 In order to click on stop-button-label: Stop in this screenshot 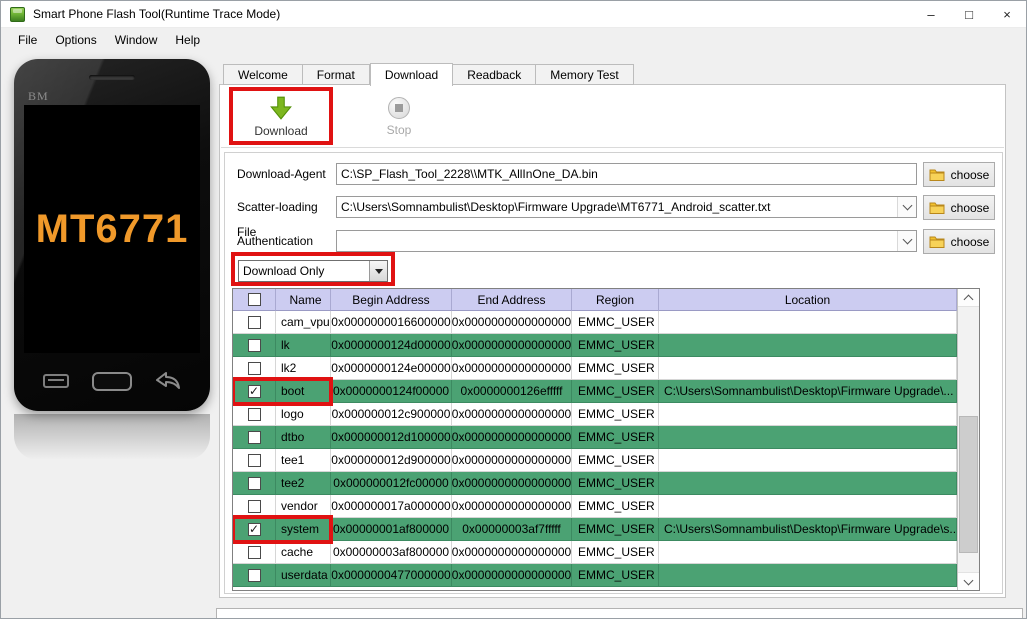, I will do `click(399, 130)`.